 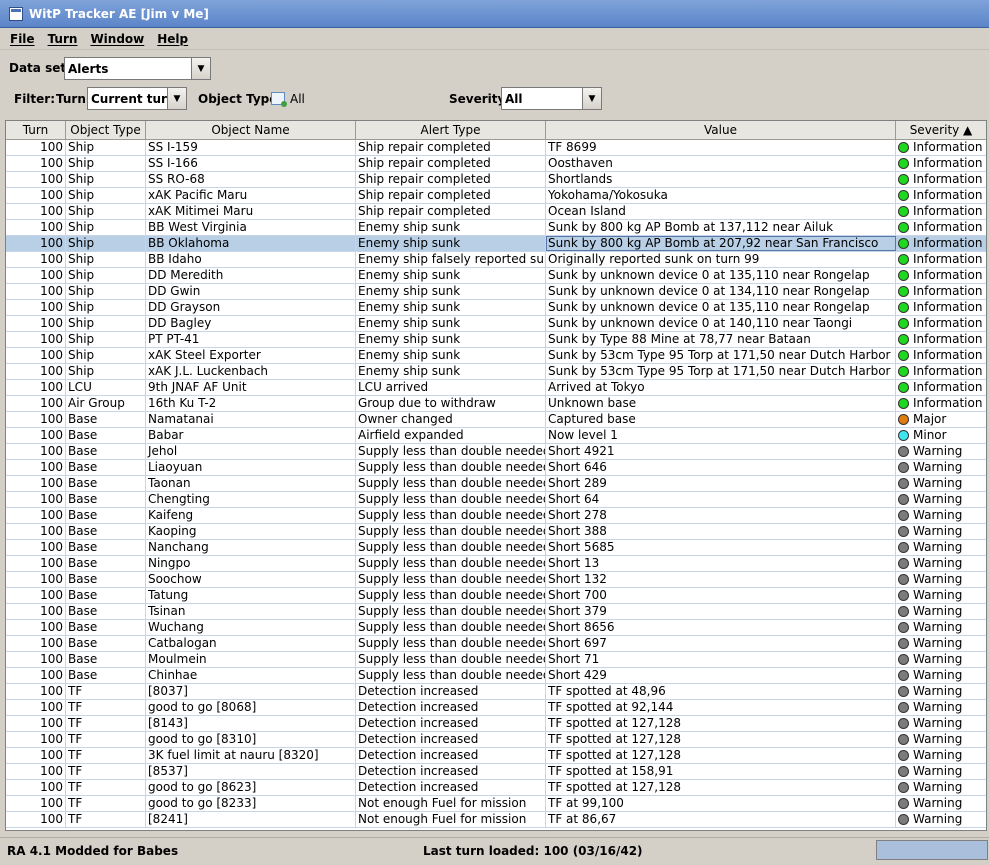 I want to click on column-header-object-type: Object Type, so click(x=106, y=130).